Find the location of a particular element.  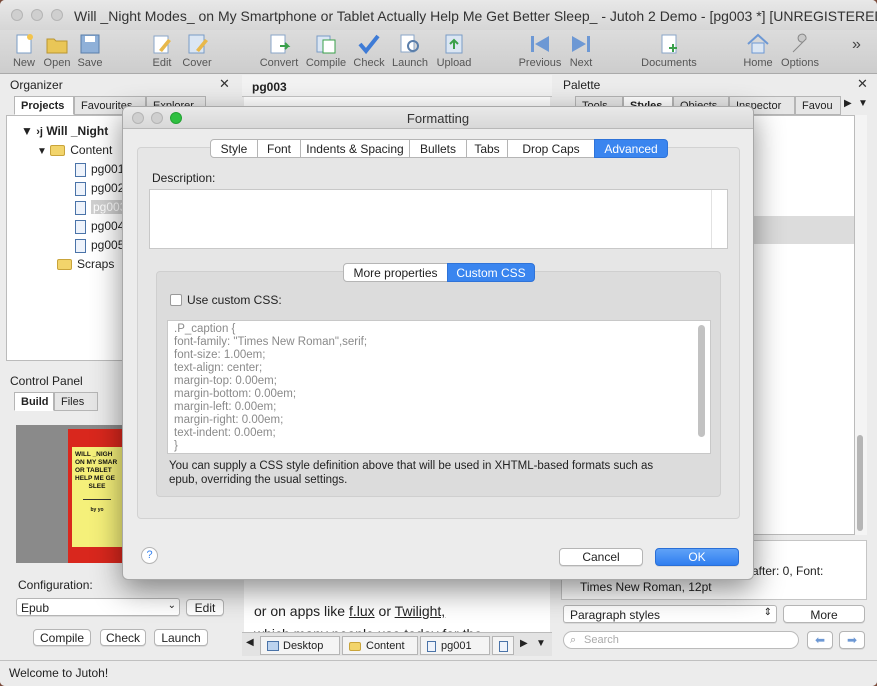

toolbar-edit-button: Edit is located at coordinates (162, 52).